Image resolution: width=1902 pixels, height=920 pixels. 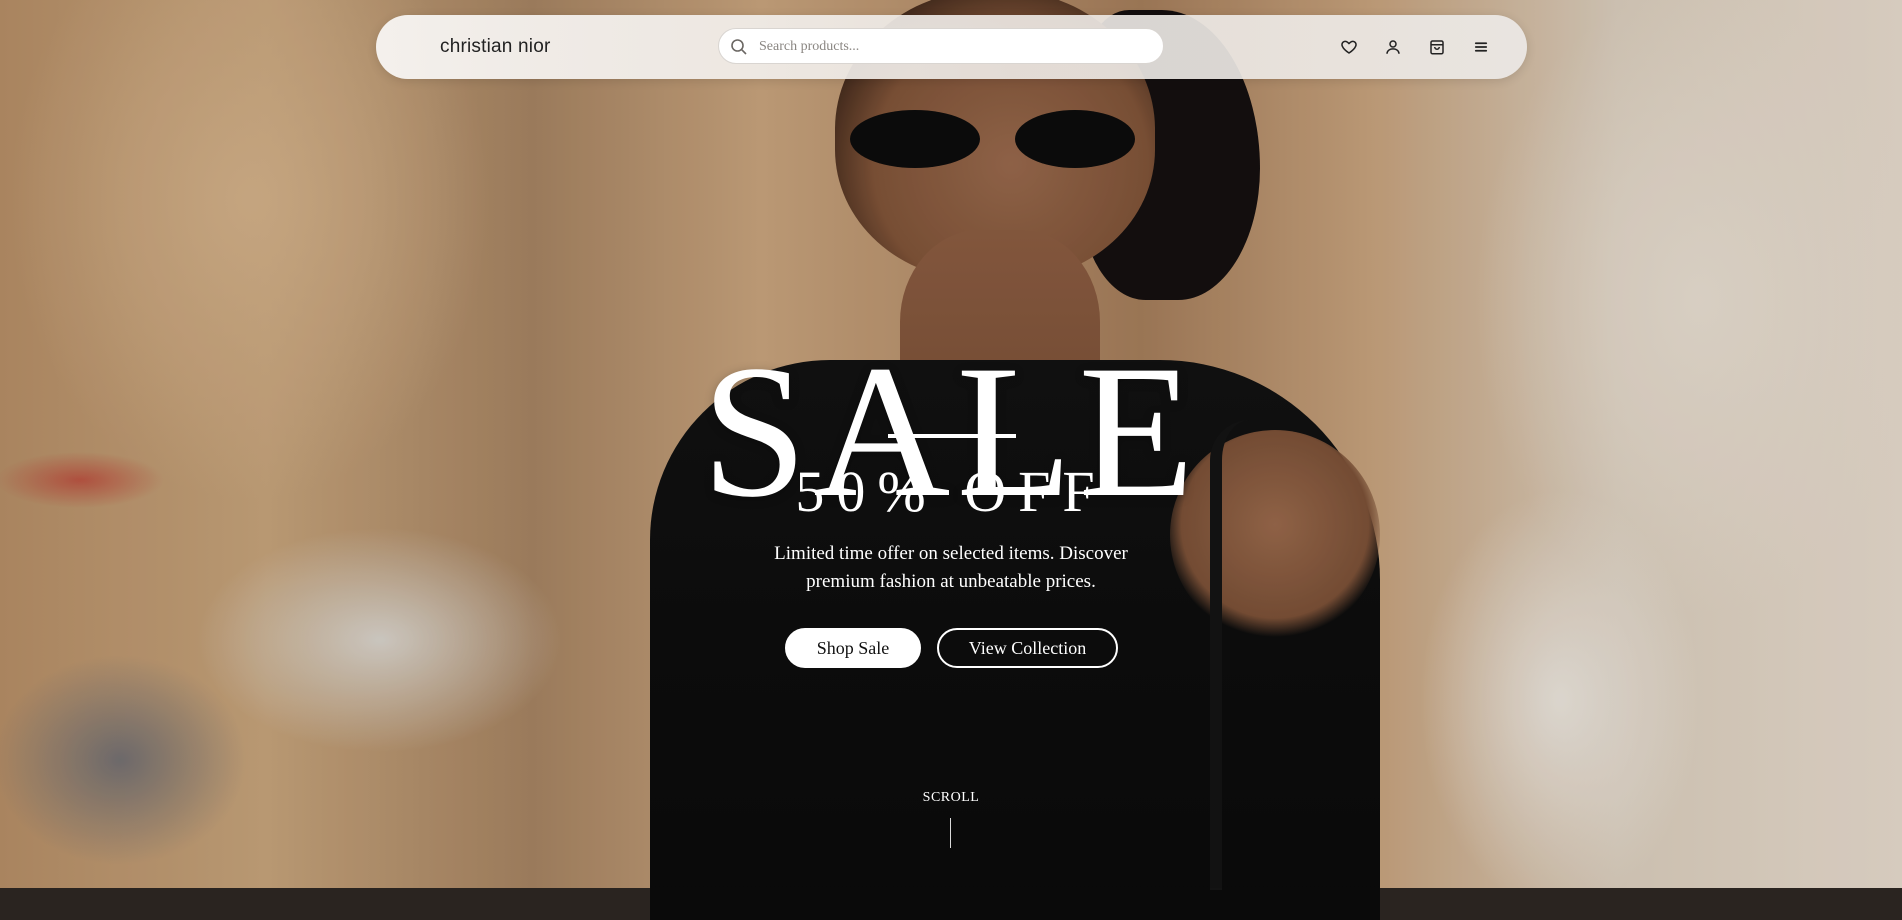 What do you see at coordinates (495, 47) in the screenshot?
I see `brand-logo: christian nior` at bounding box center [495, 47].